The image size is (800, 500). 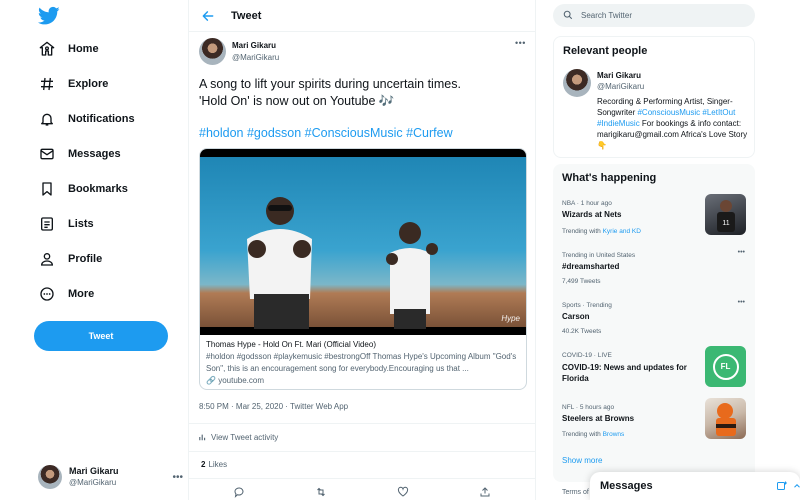 I want to click on reply-icon, so click(x=239, y=492).